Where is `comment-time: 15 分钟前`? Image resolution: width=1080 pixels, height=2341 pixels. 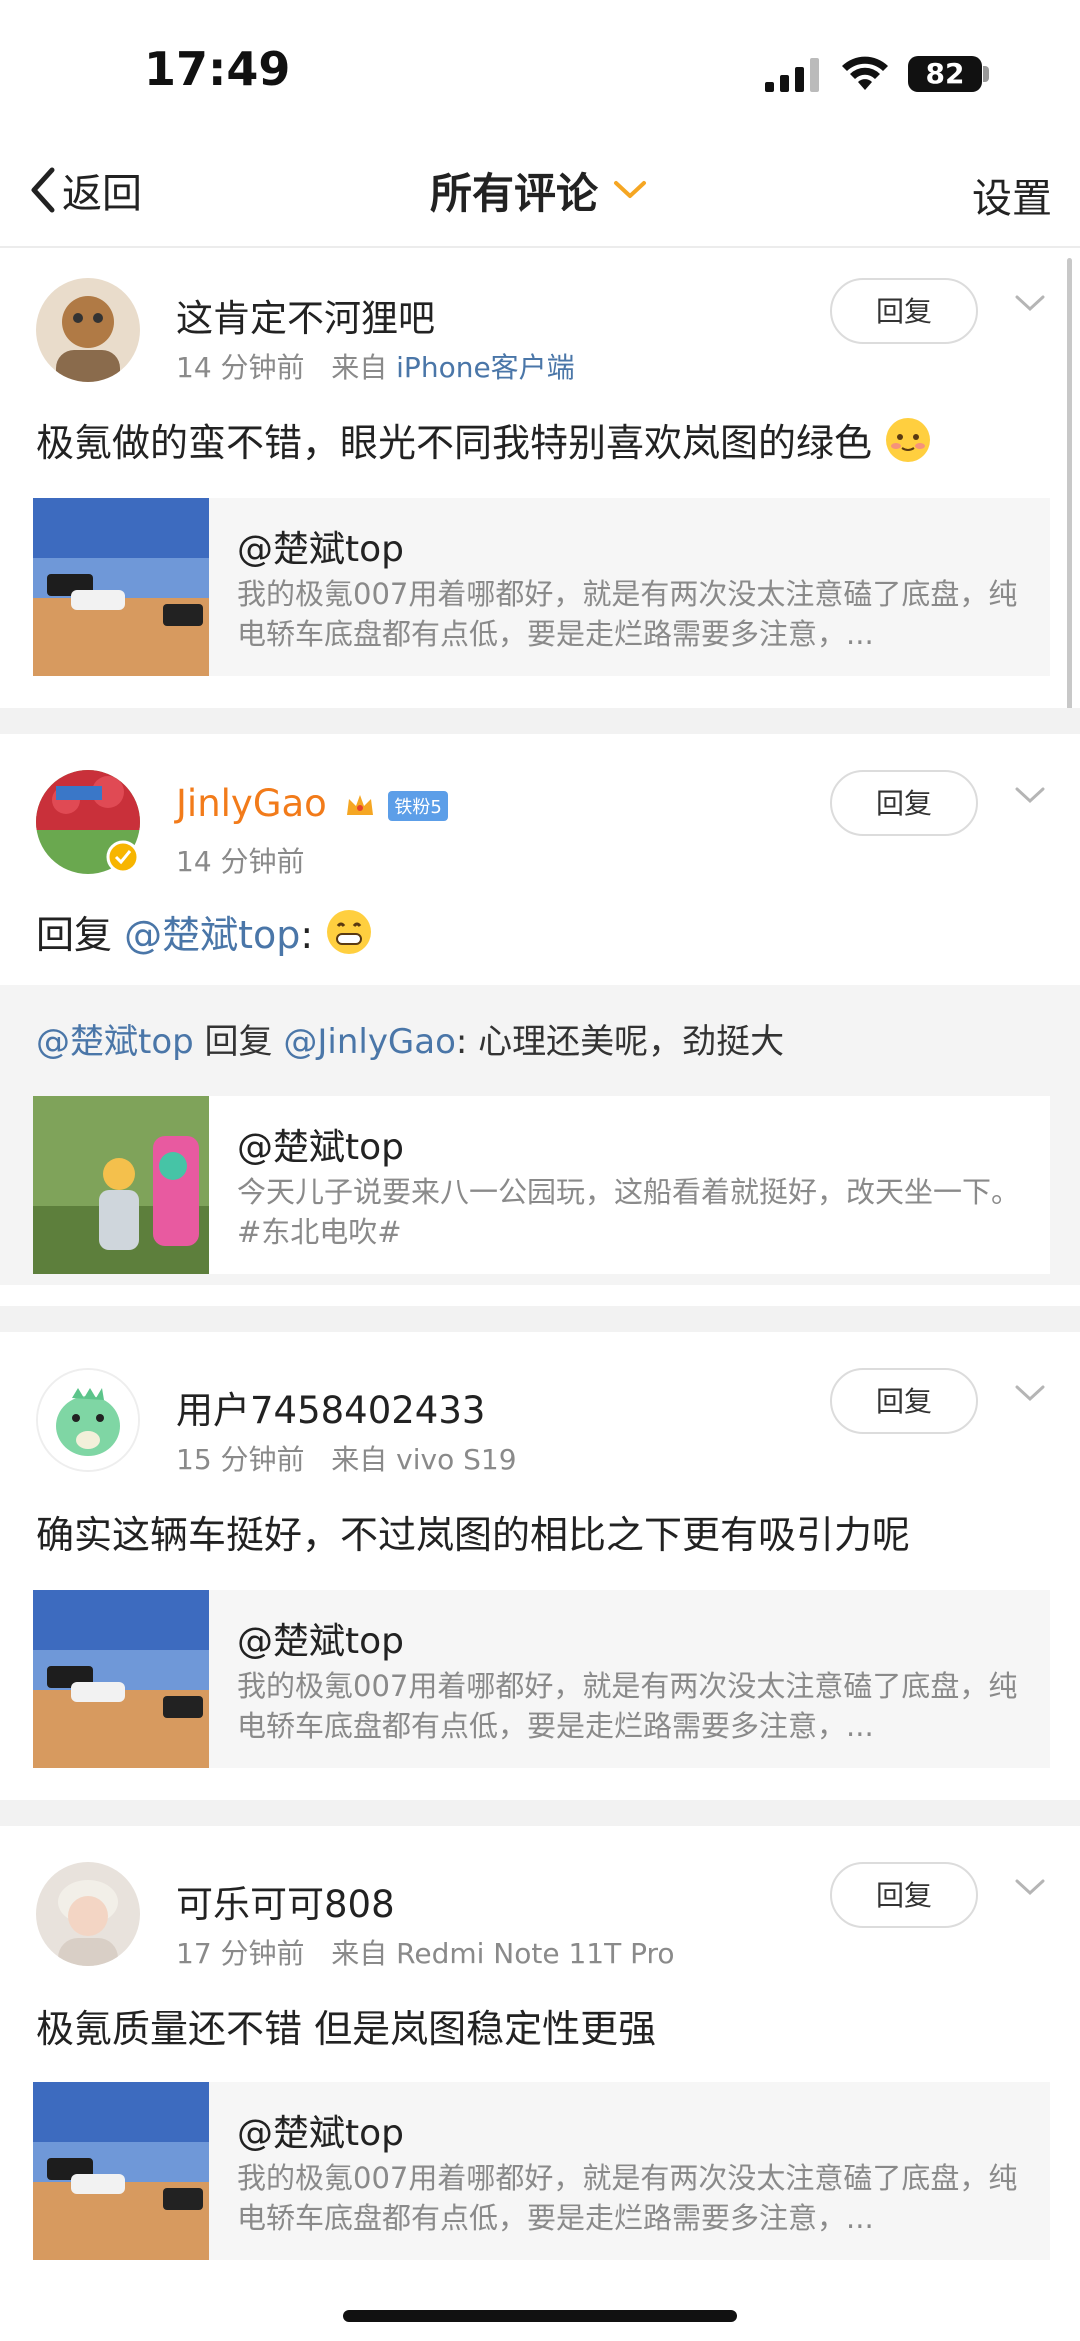
comment-time: 15 分钟前 is located at coordinates (240, 1459).